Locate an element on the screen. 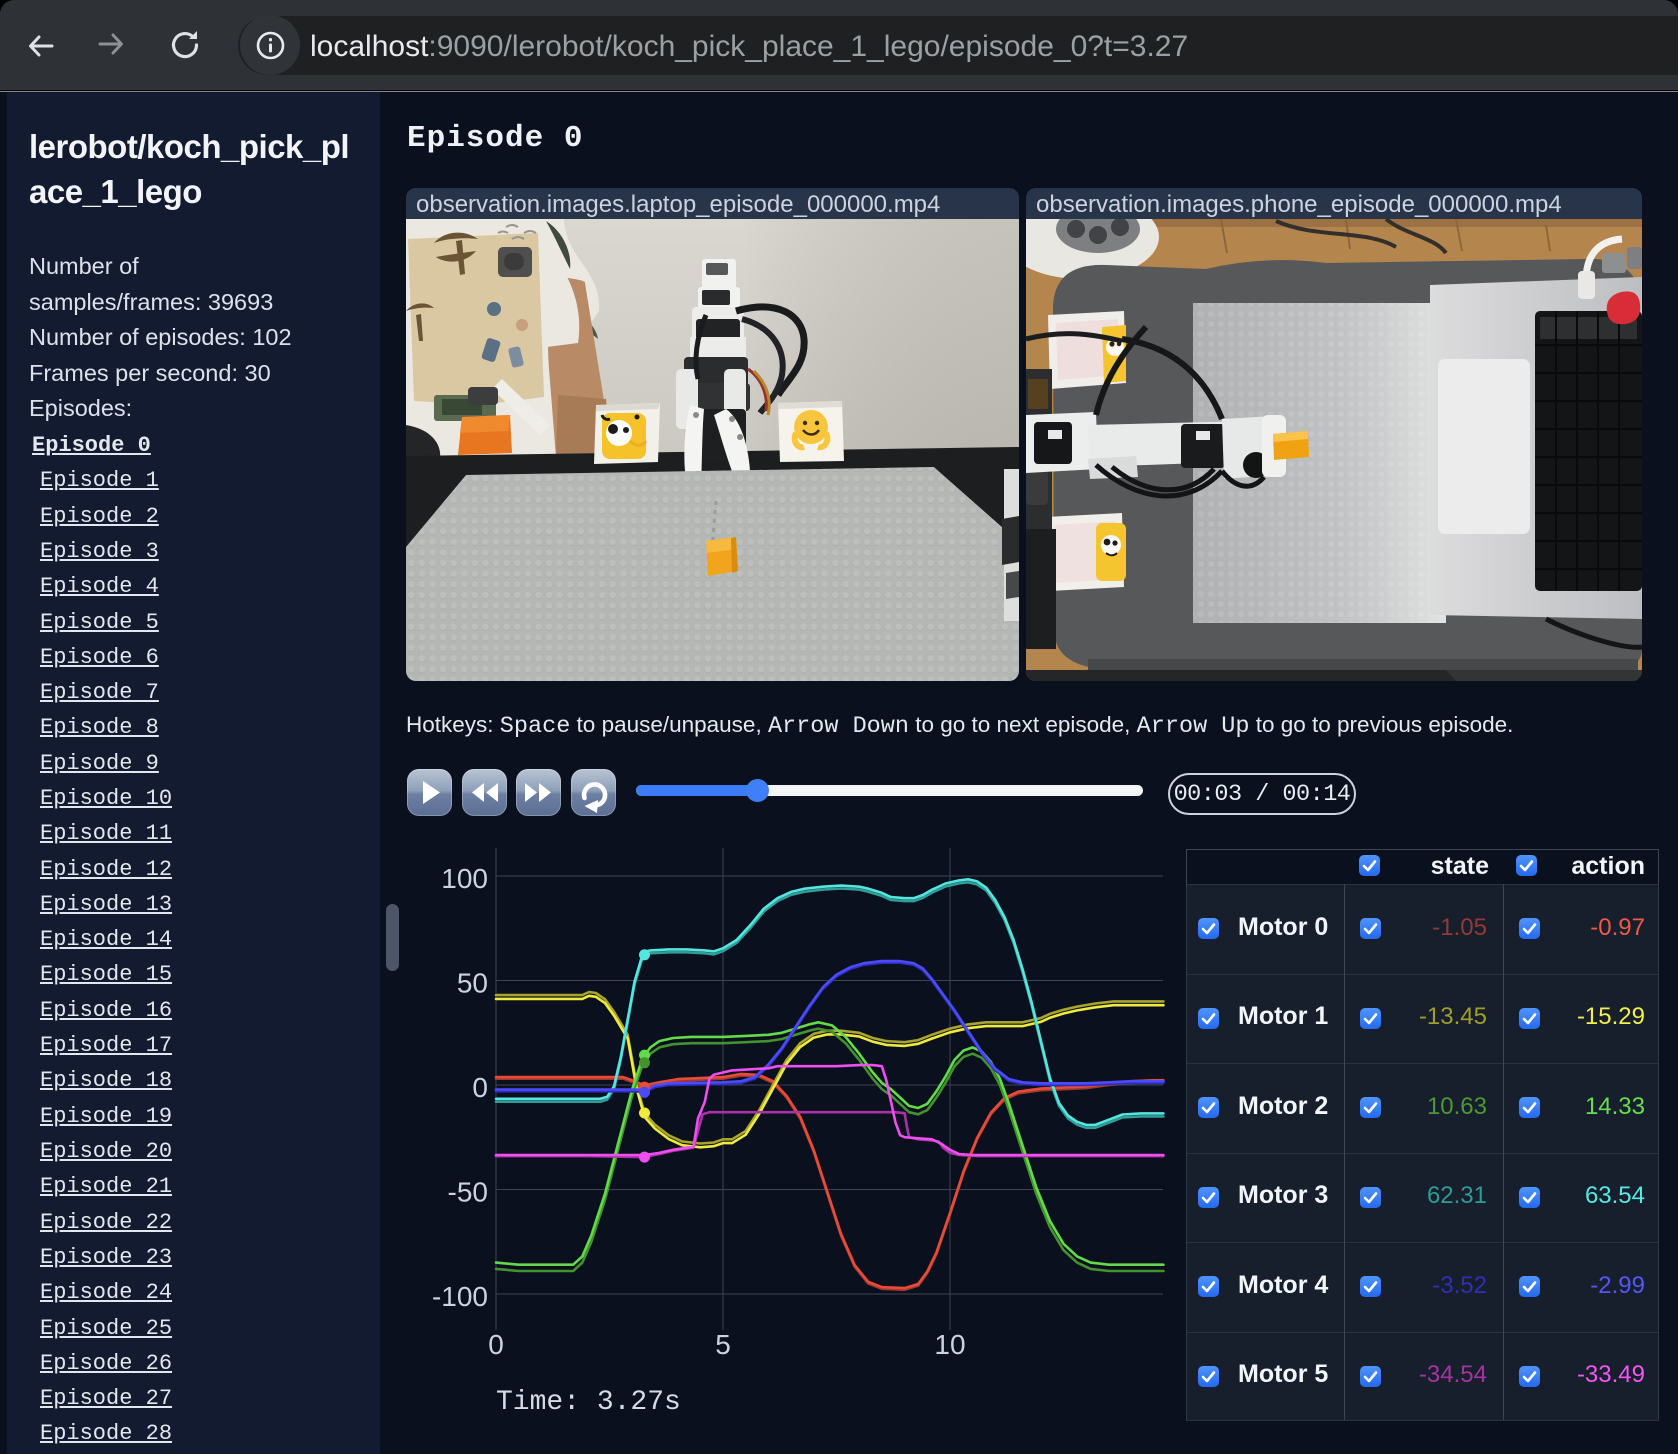  svg-text: 5 is located at coordinates (723, 1344).